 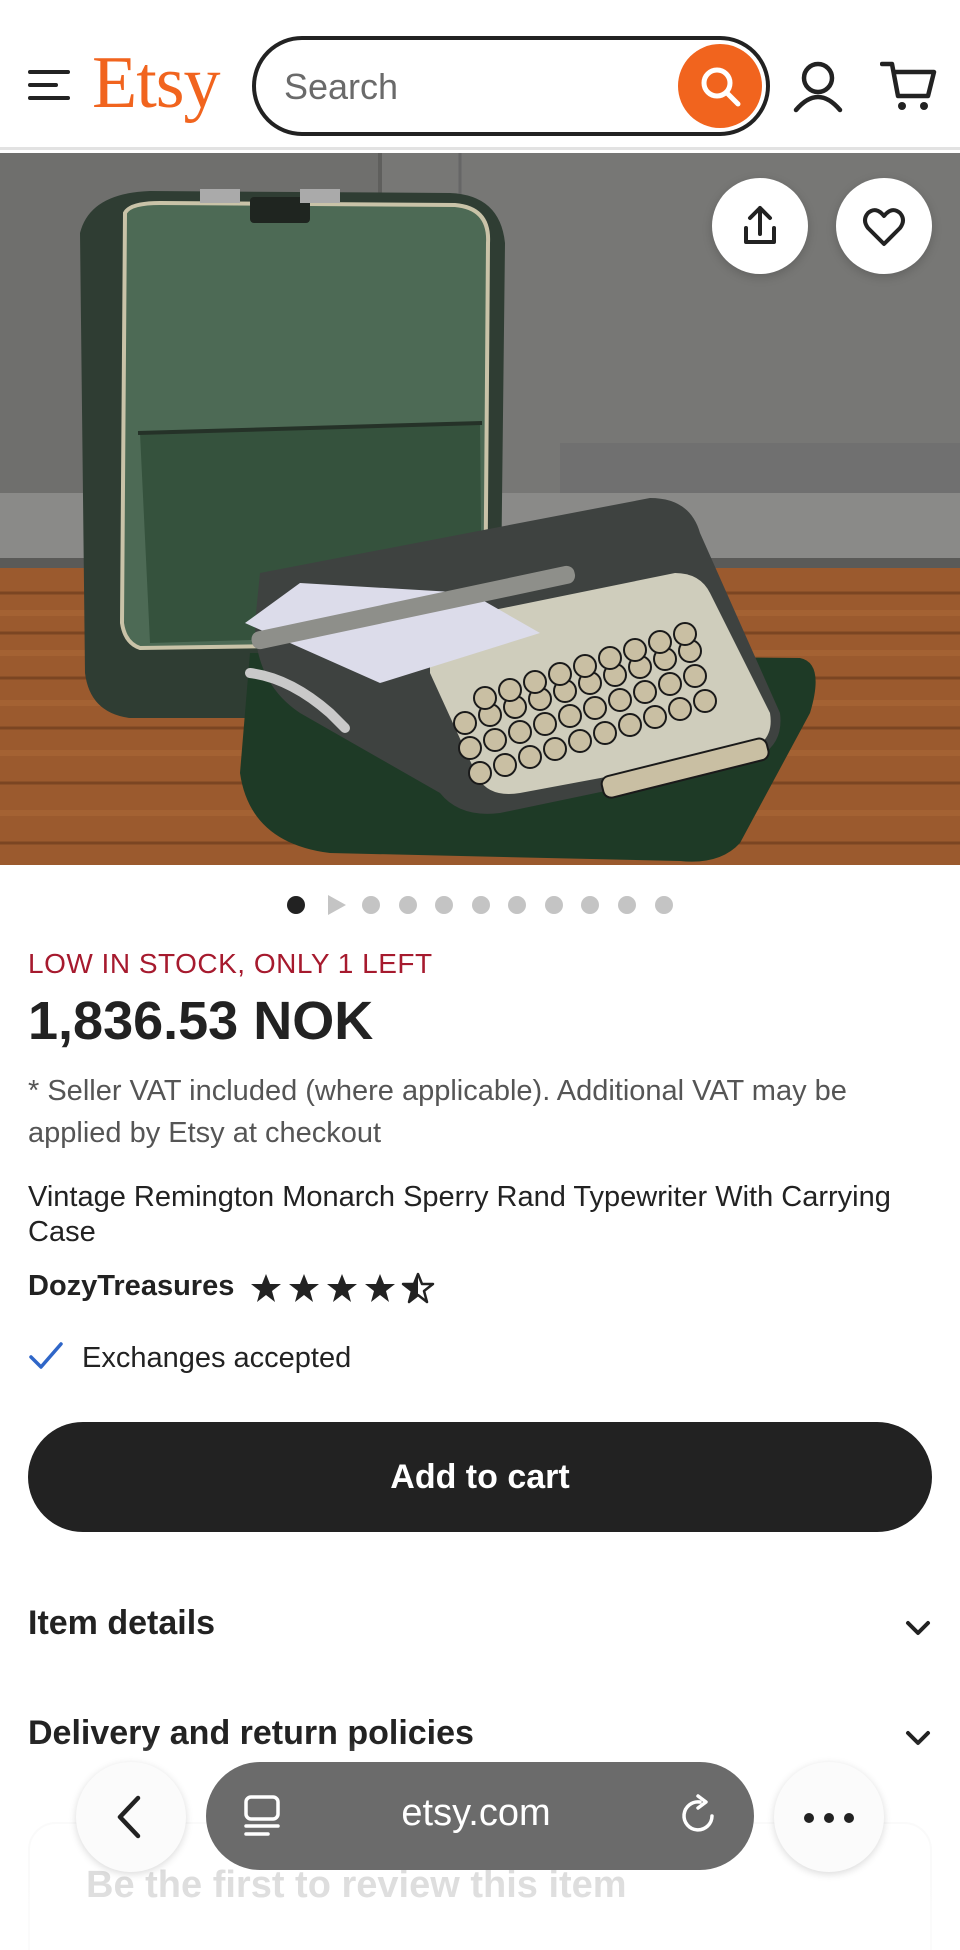 What do you see at coordinates (818, 86) in the screenshot?
I see `user-icon` at bounding box center [818, 86].